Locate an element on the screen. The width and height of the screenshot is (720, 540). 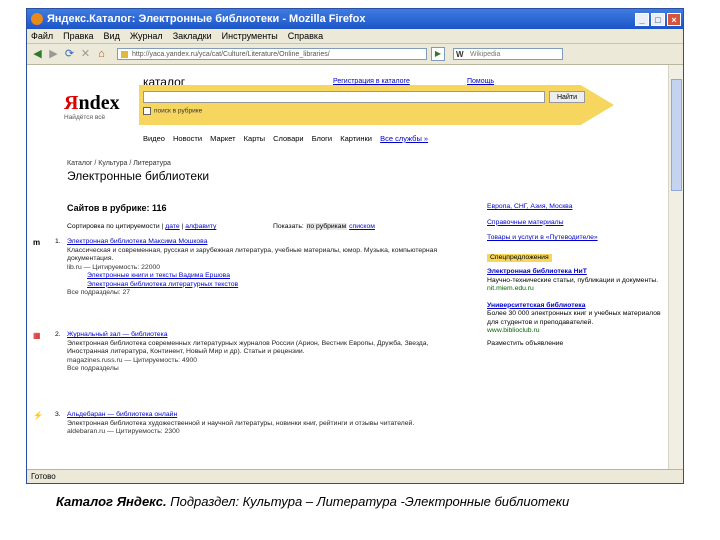
service-news: Новости is located at coordinates (187, 138).